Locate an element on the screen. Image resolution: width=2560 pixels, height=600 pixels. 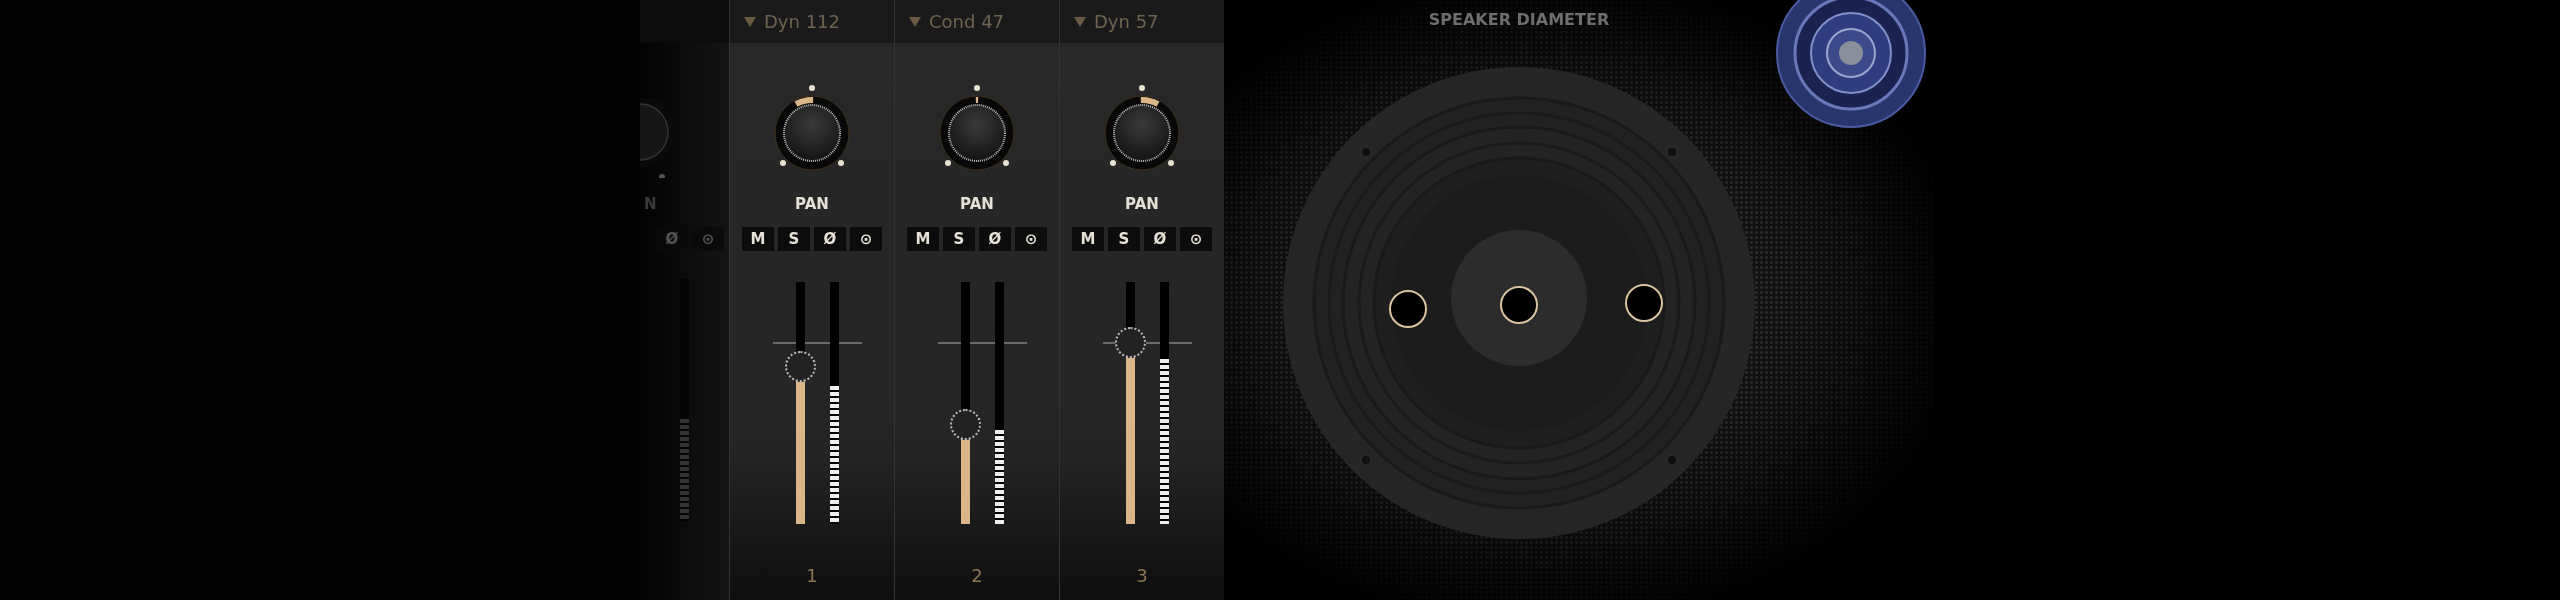
panel-title: SPEAKER DIAMETER is located at coordinates (1519, 19).